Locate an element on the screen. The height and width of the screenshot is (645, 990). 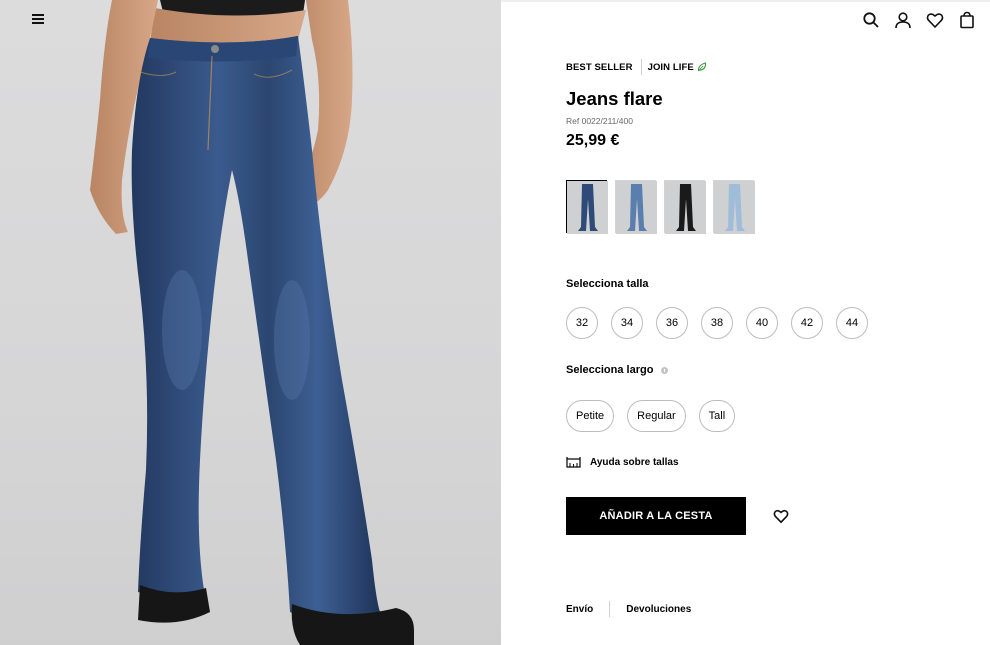
size-option-38: 38 is located at coordinates (717, 323).